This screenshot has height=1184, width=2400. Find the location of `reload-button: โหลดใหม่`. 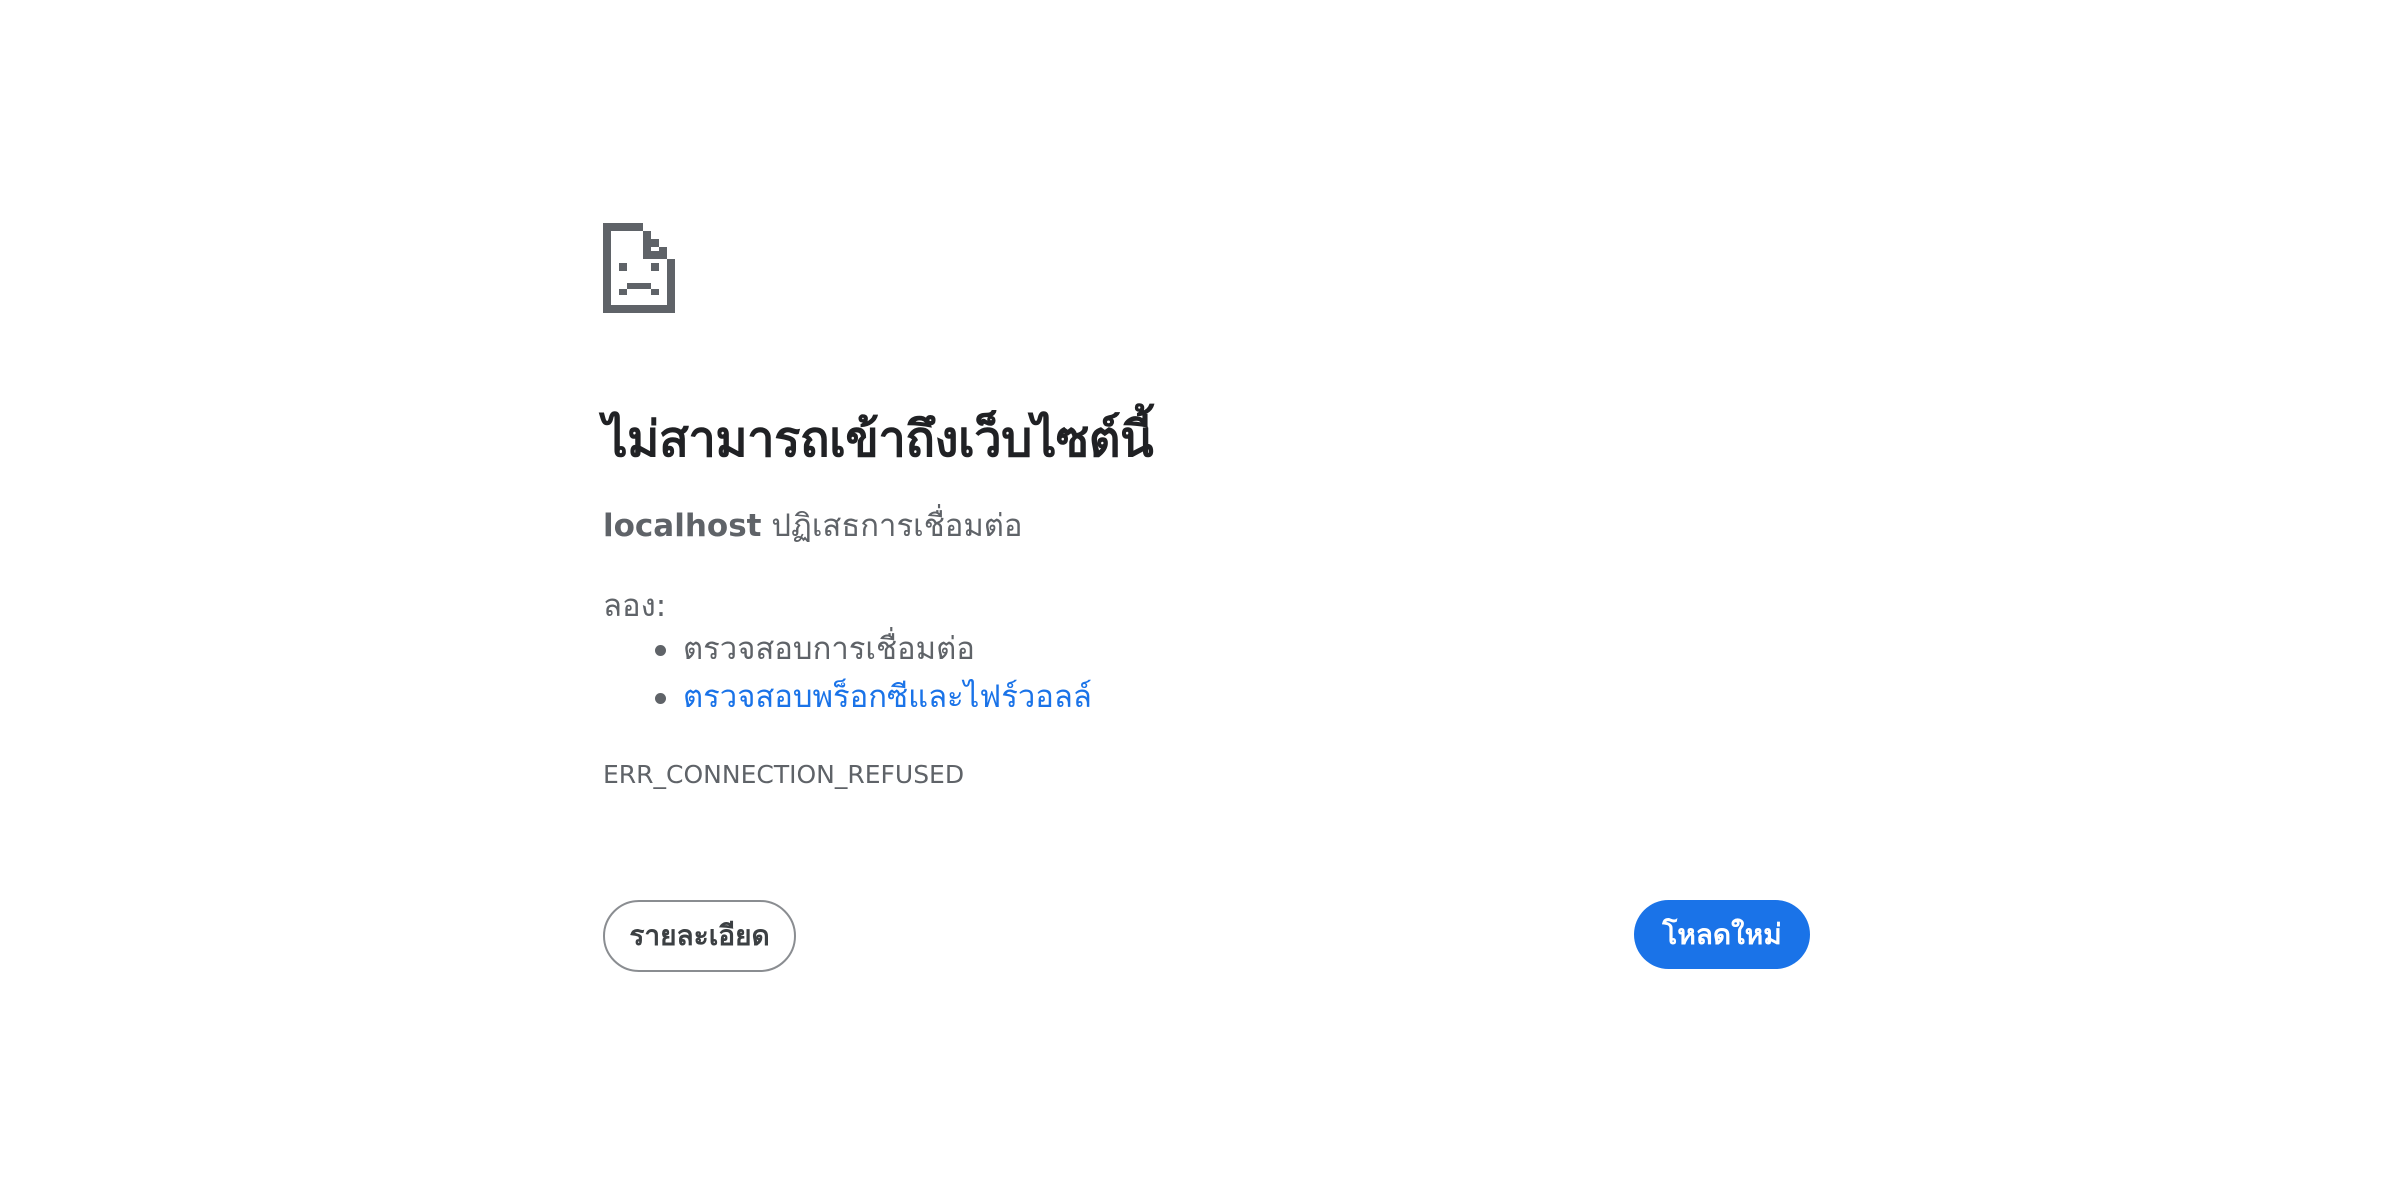

reload-button: โหลดใหม่ is located at coordinates (1722, 934).